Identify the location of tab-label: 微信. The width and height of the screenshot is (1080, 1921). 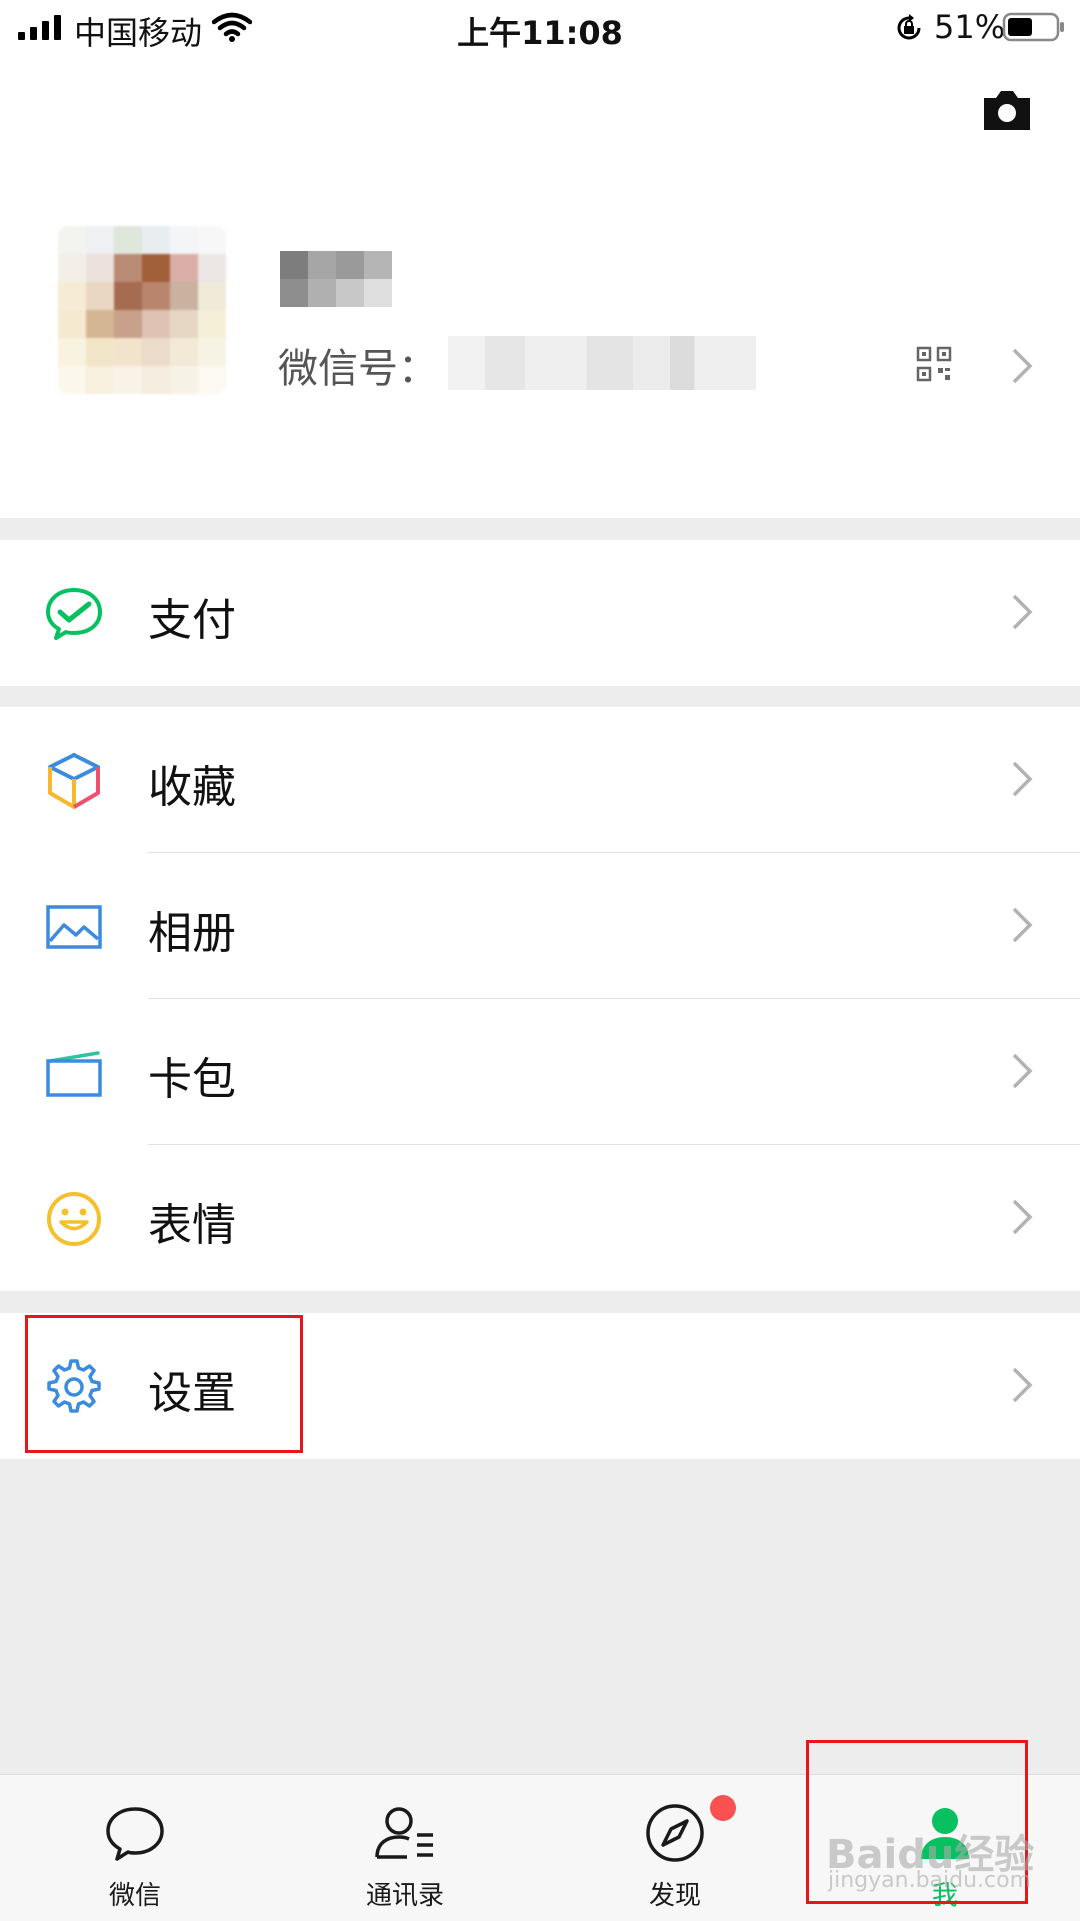
(134, 1896).